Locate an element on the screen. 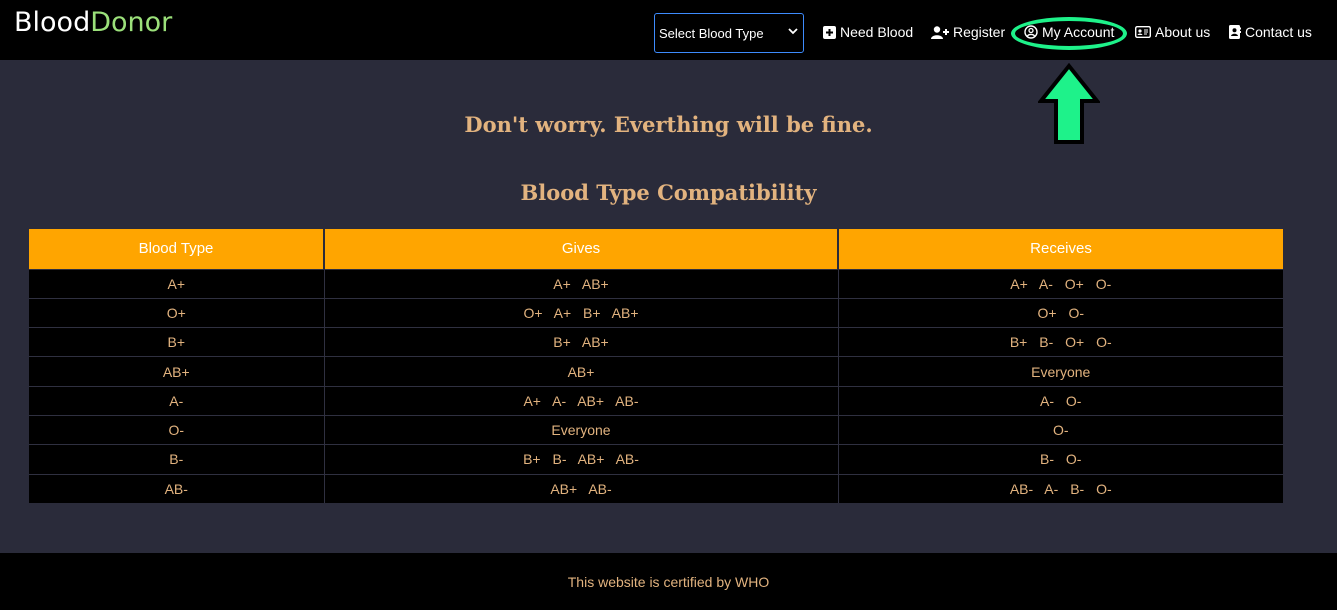 Image resolution: width=1337 pixels, height=610 pixels. cell-receives: B+ B- O+ O- is located at coordinates (1060, 342).